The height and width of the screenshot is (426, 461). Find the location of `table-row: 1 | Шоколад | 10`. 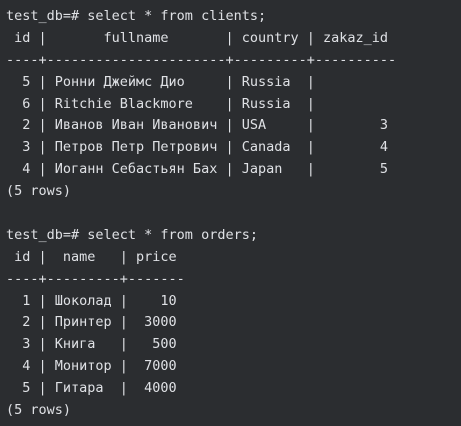

table-row: 1 | Шоколад | 10 is located at coordinates (91, 300).